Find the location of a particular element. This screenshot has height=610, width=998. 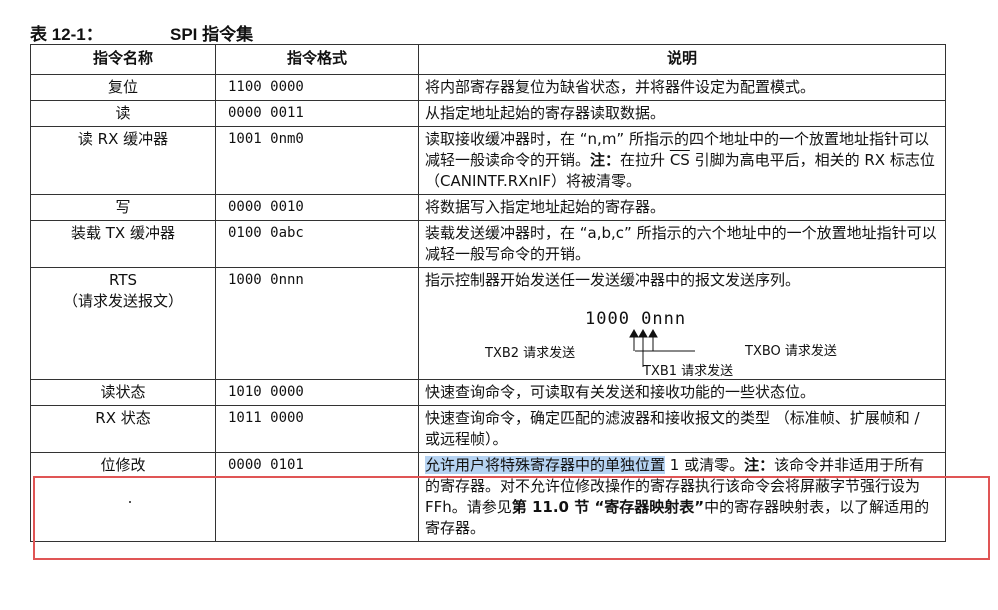

table-caption: 表 12-1： SPI 指令集 is located at coordinates (141, 32).